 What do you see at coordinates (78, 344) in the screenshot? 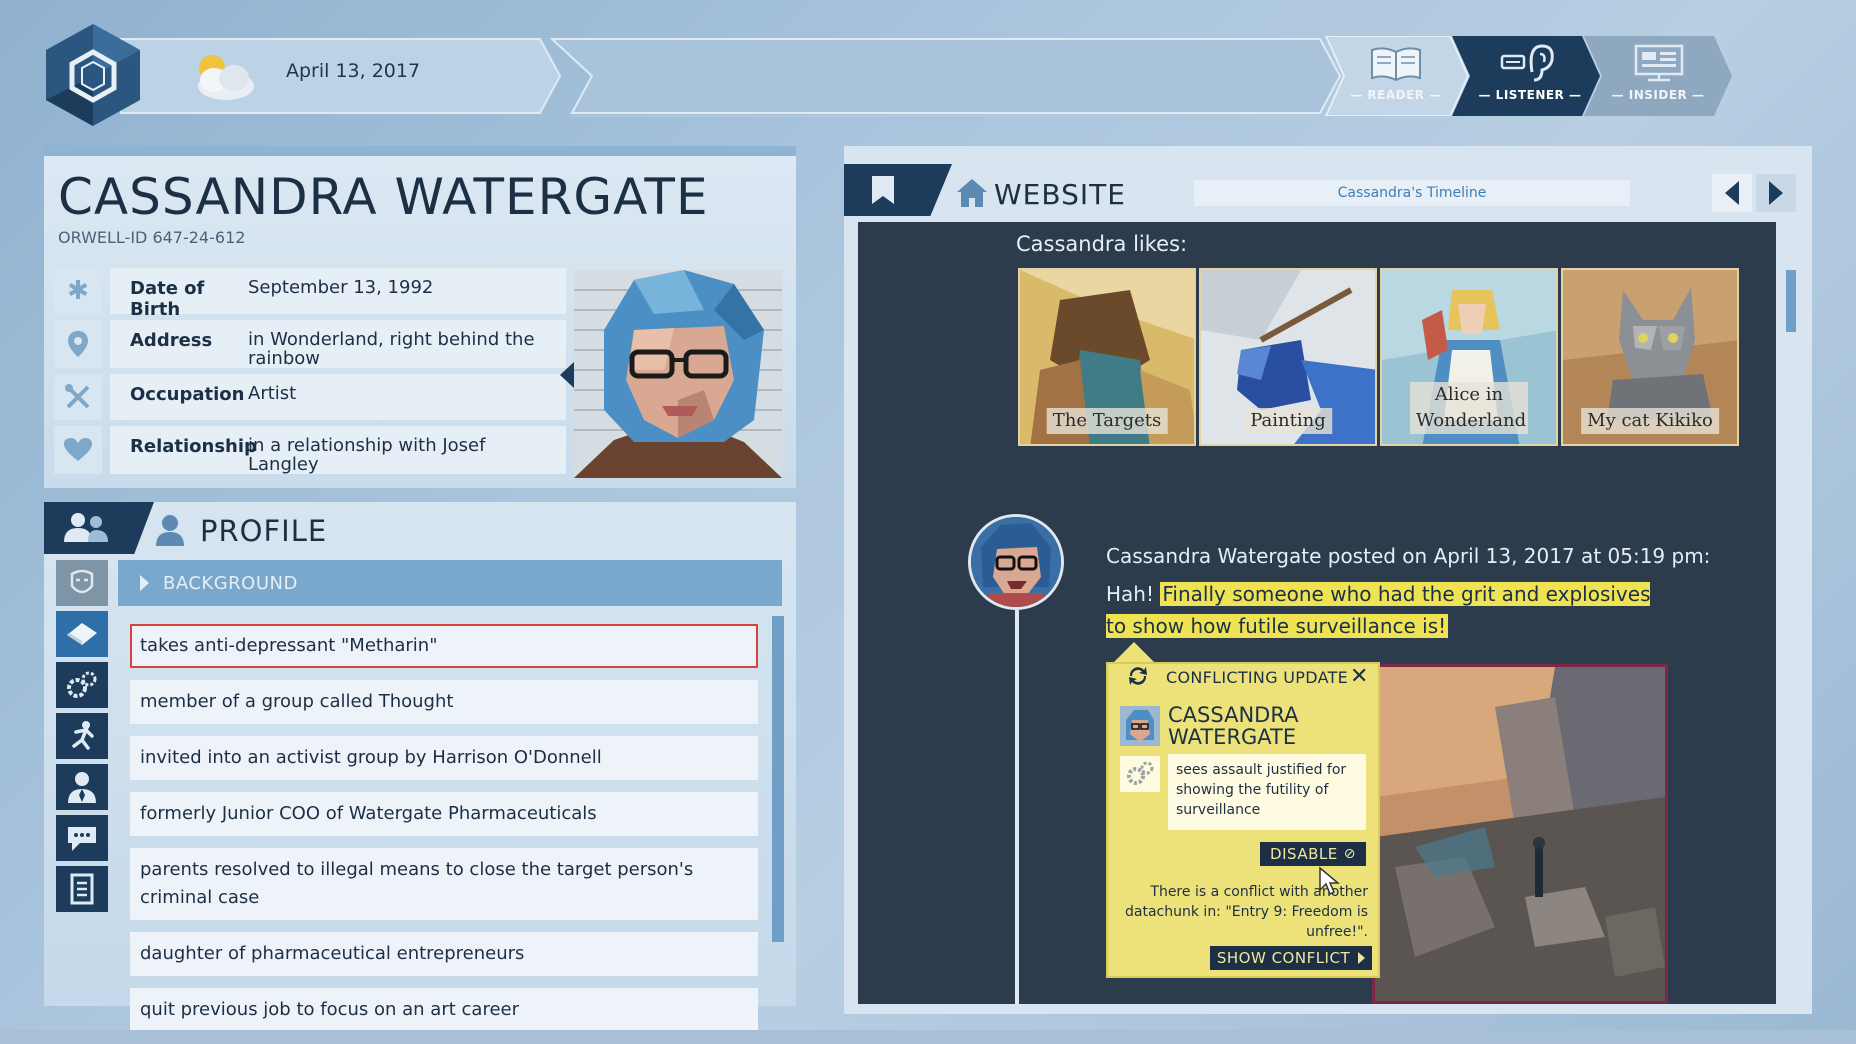
I see `location-pin-icon` at bounding box center [78, 344].